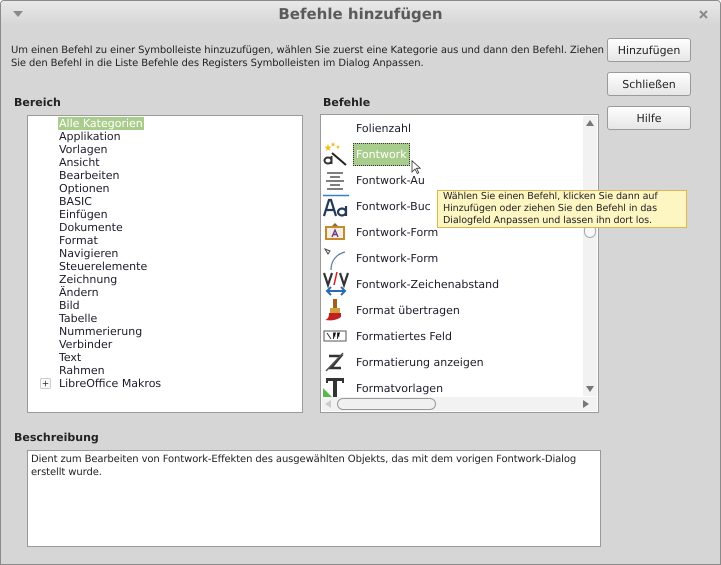  I want to click on command-item: Fontwork-Form, so click(397, 258).